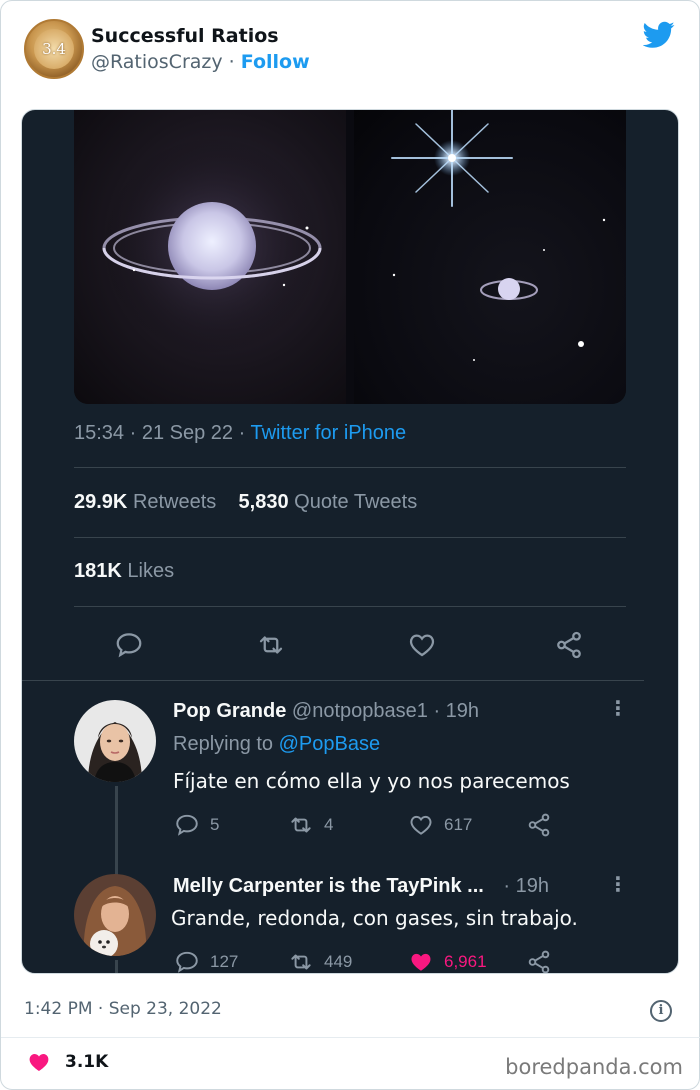  I want to click on tweet-meta: 15:34 · 21 Sep 22 · Twitter for iPhone, so click(240, 433).